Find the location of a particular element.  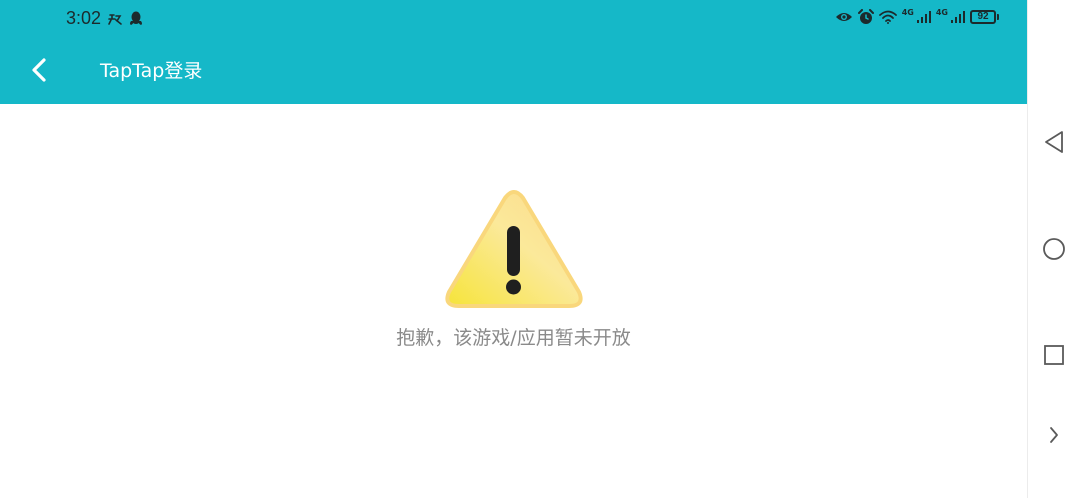

page-title: TapTap登录 is located at coordinates (151, 71).